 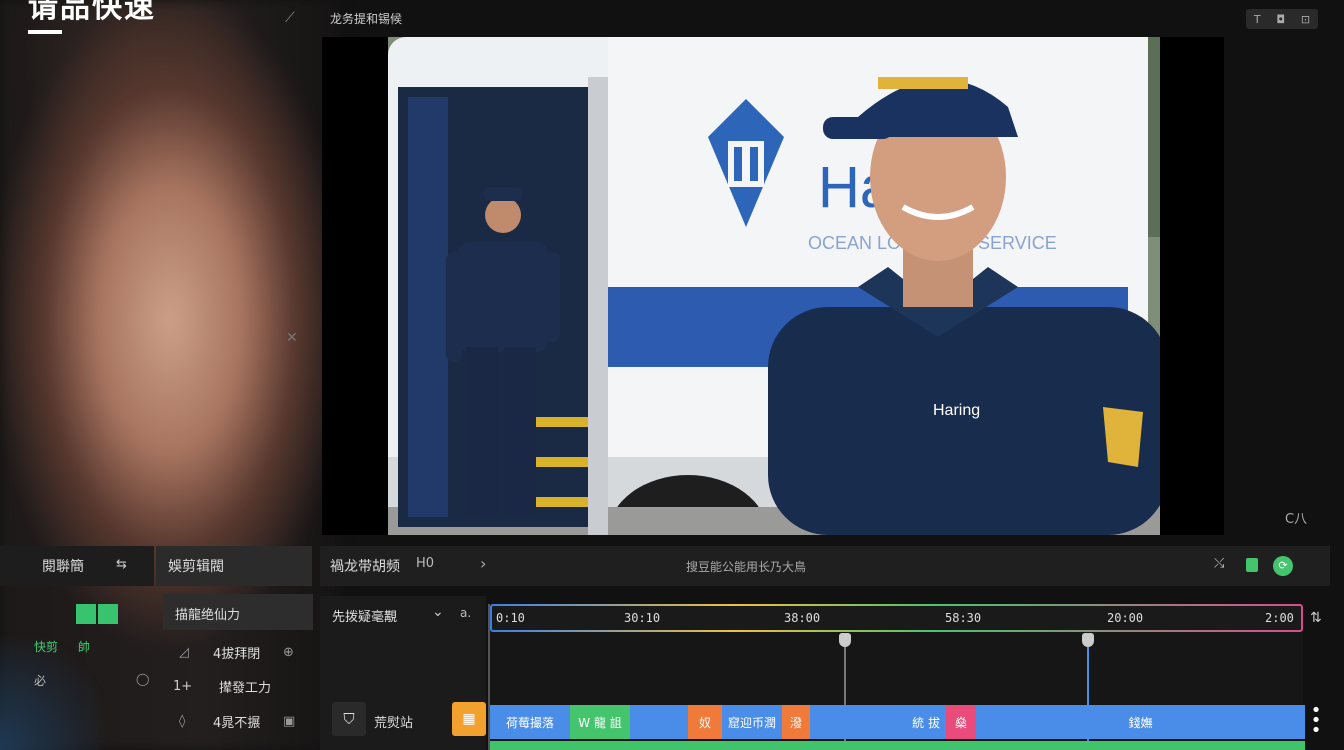 I want to click on left-panel-row: 必, so click(x=40, y=680).